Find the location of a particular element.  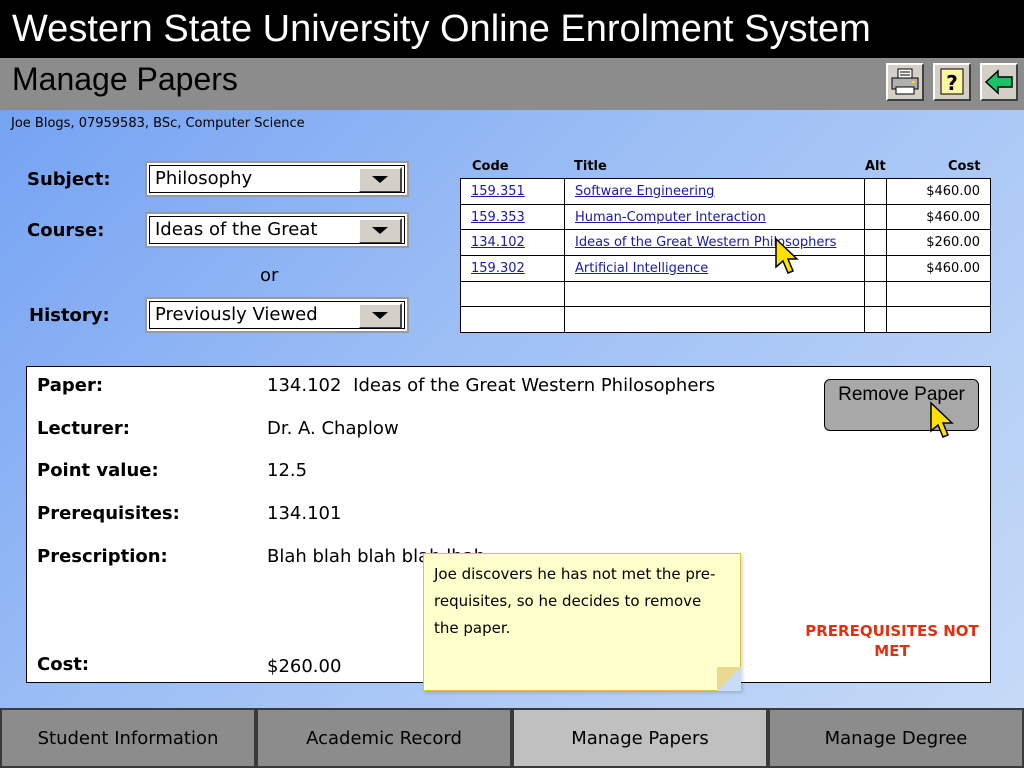

course-dropdown-button is located at coordinates (380, 230).